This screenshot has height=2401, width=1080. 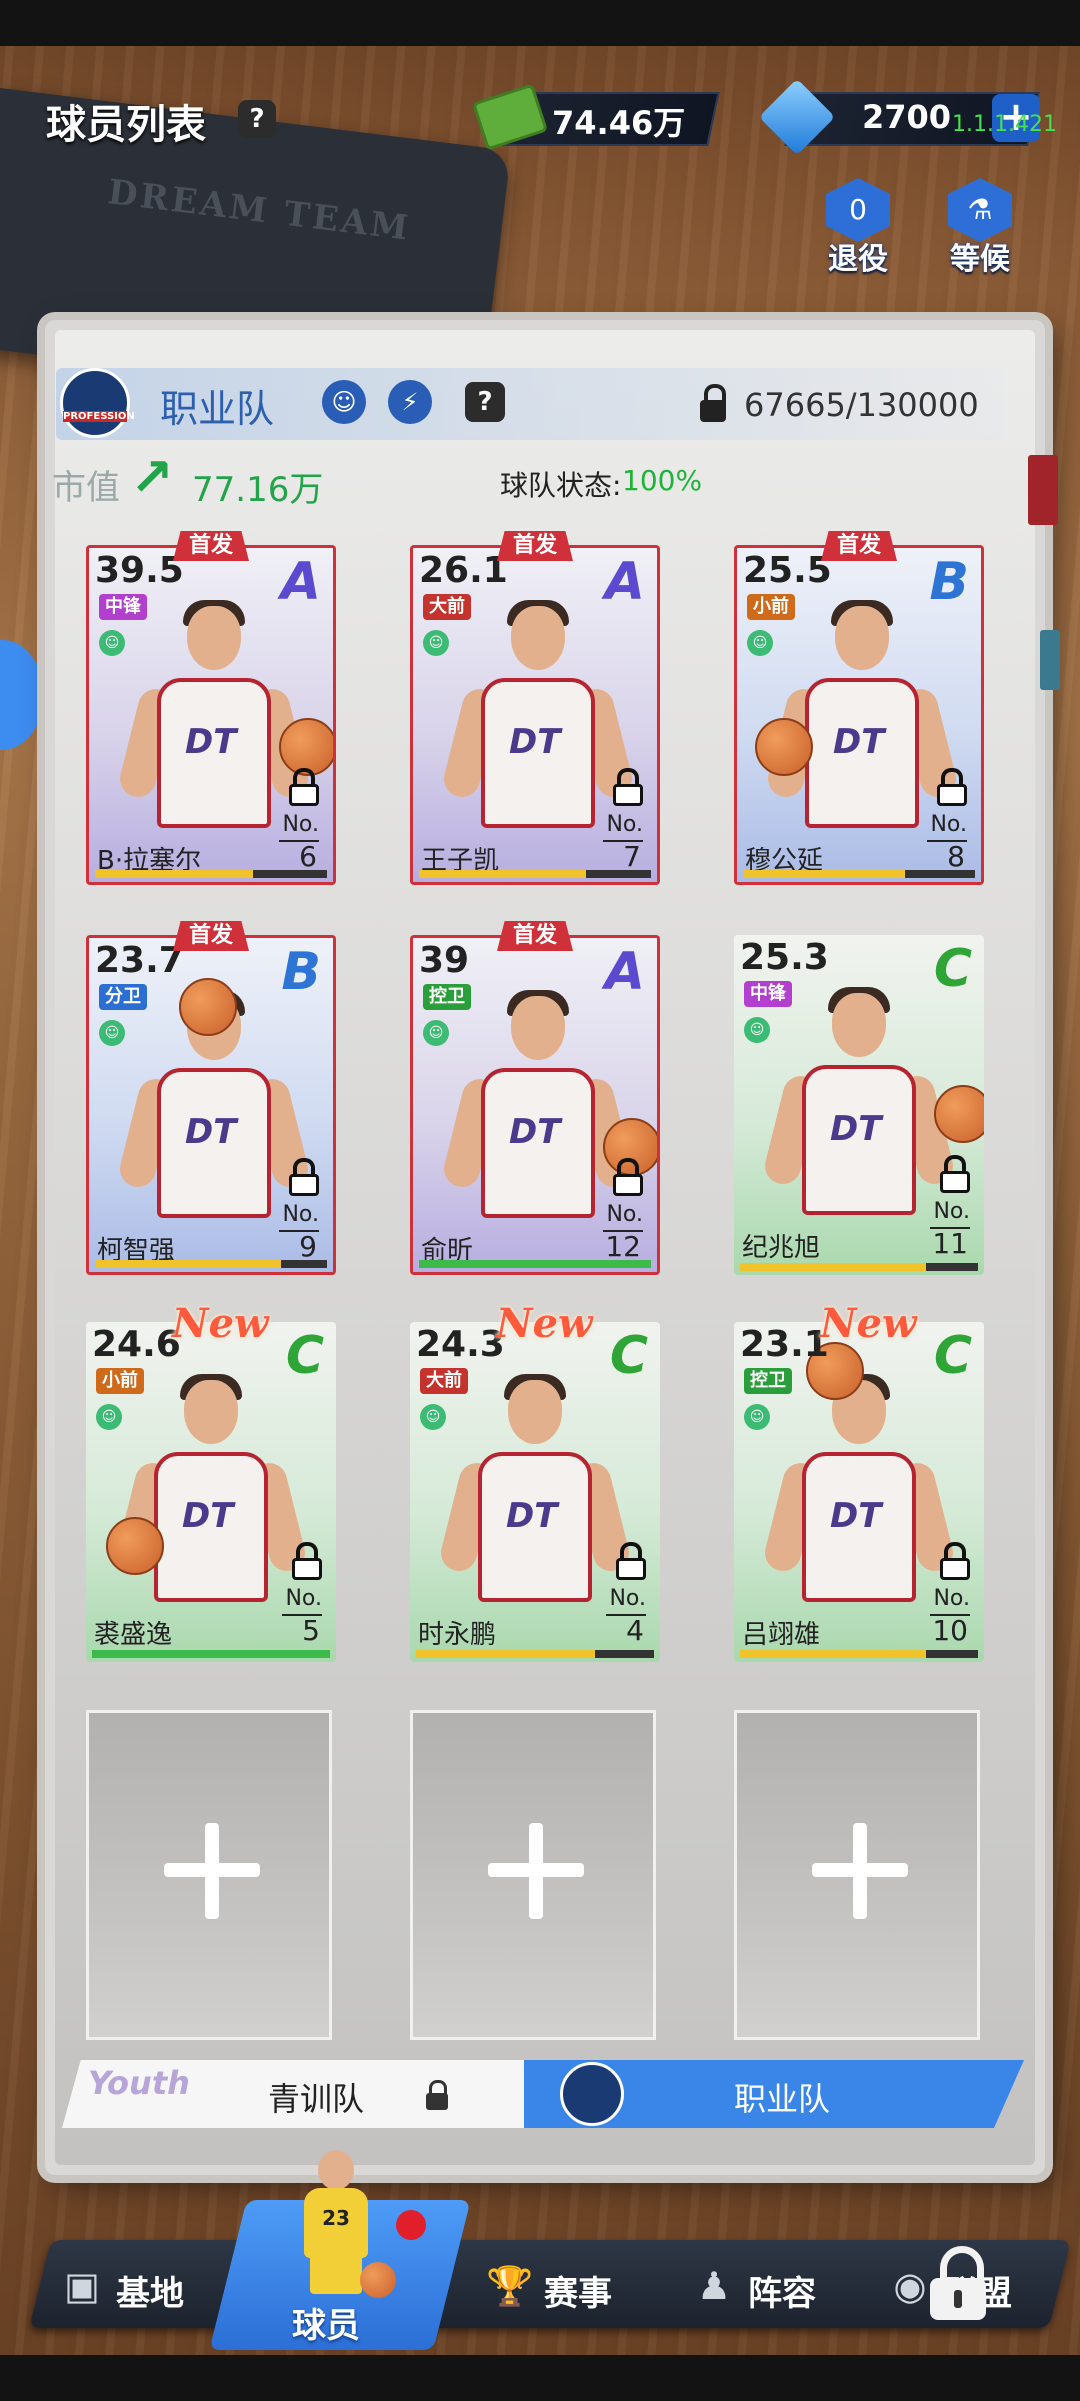 I want to click on league-globe-icon: ◉, so click(x=910, y=2286).